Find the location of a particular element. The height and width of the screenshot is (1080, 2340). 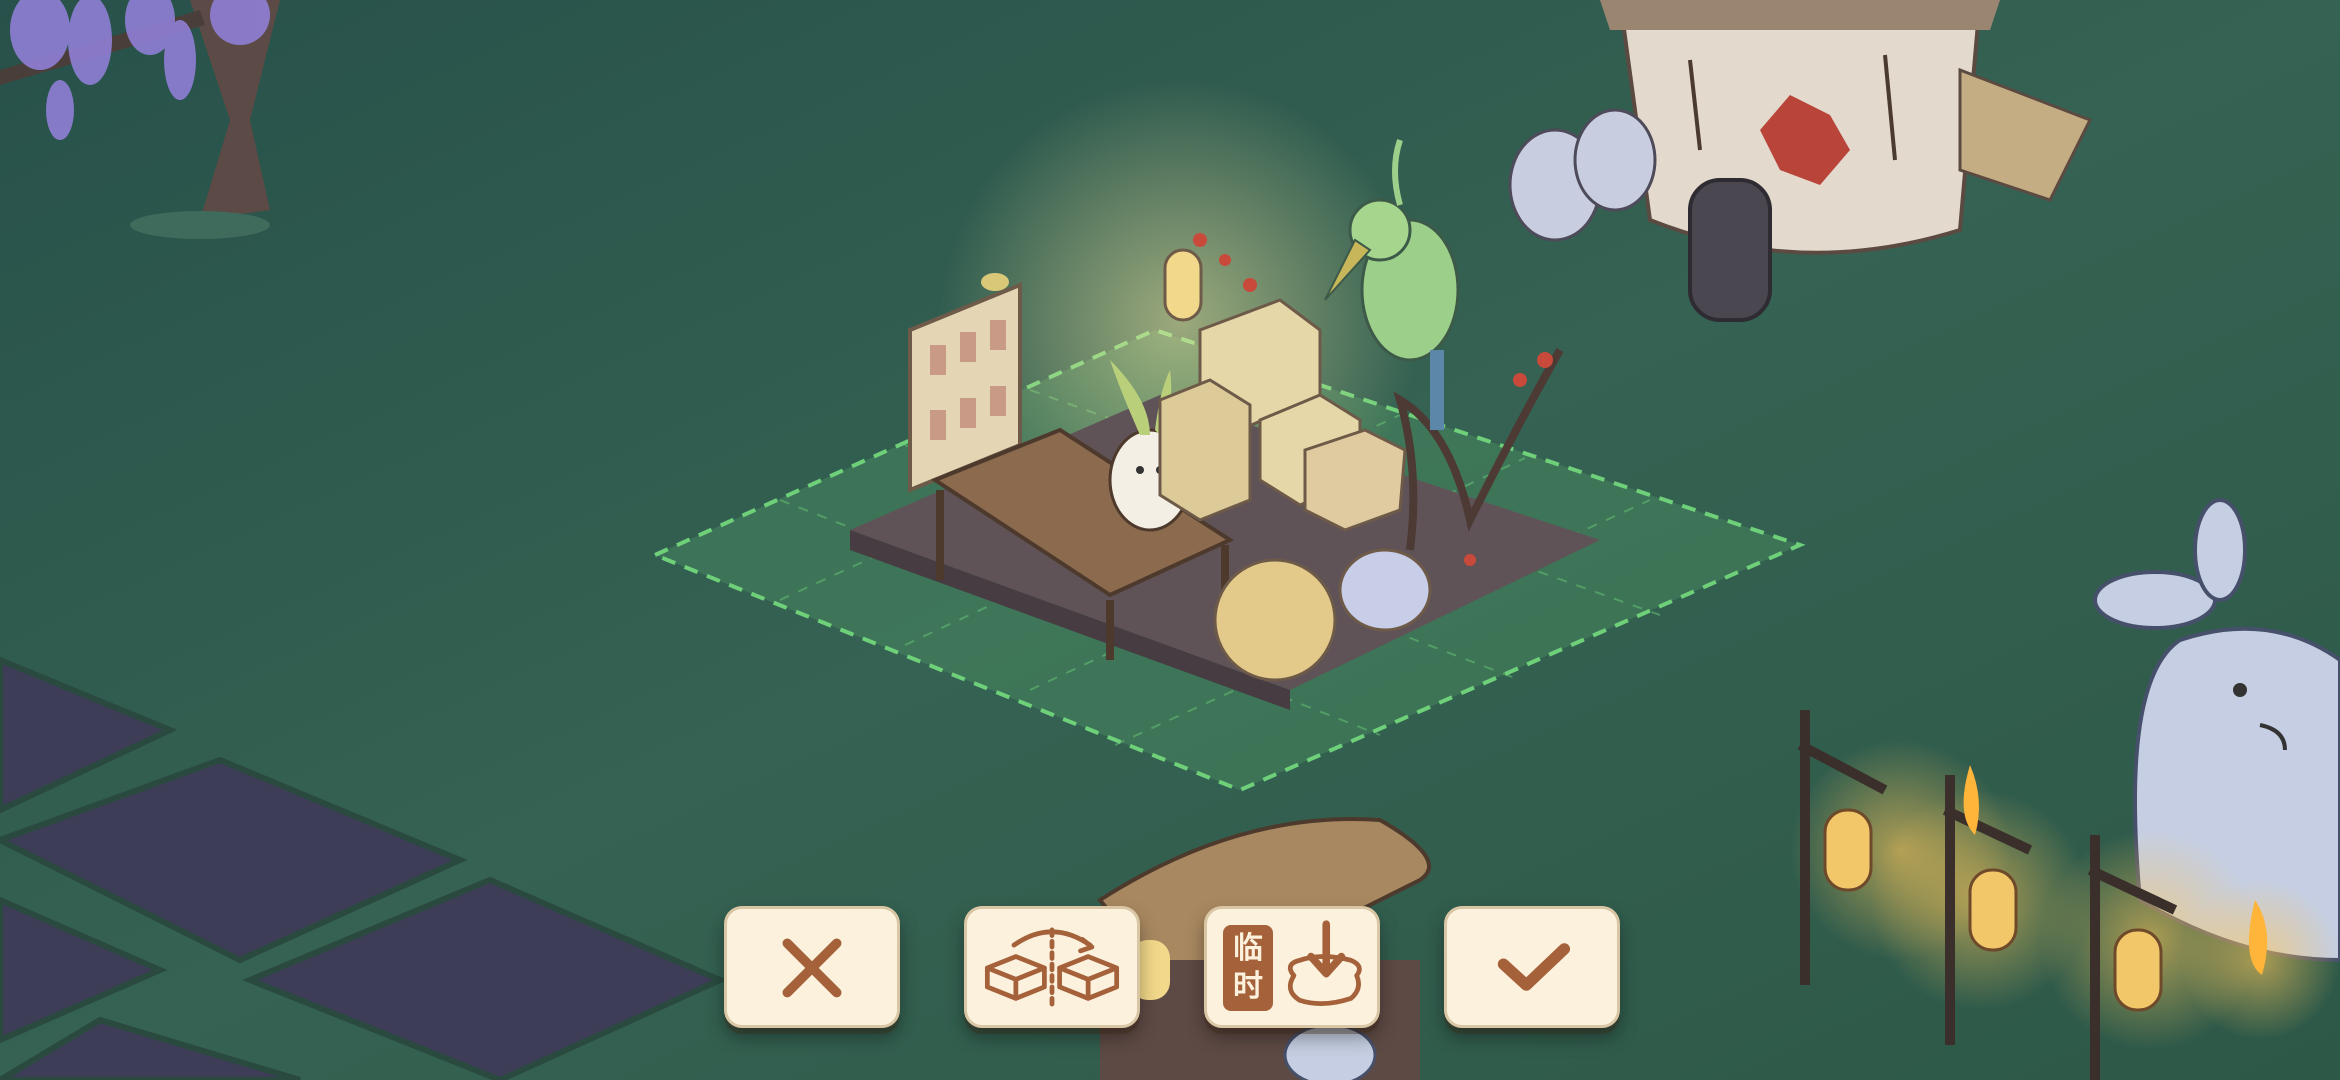

cancel-button is located at coordinates (812, 967).